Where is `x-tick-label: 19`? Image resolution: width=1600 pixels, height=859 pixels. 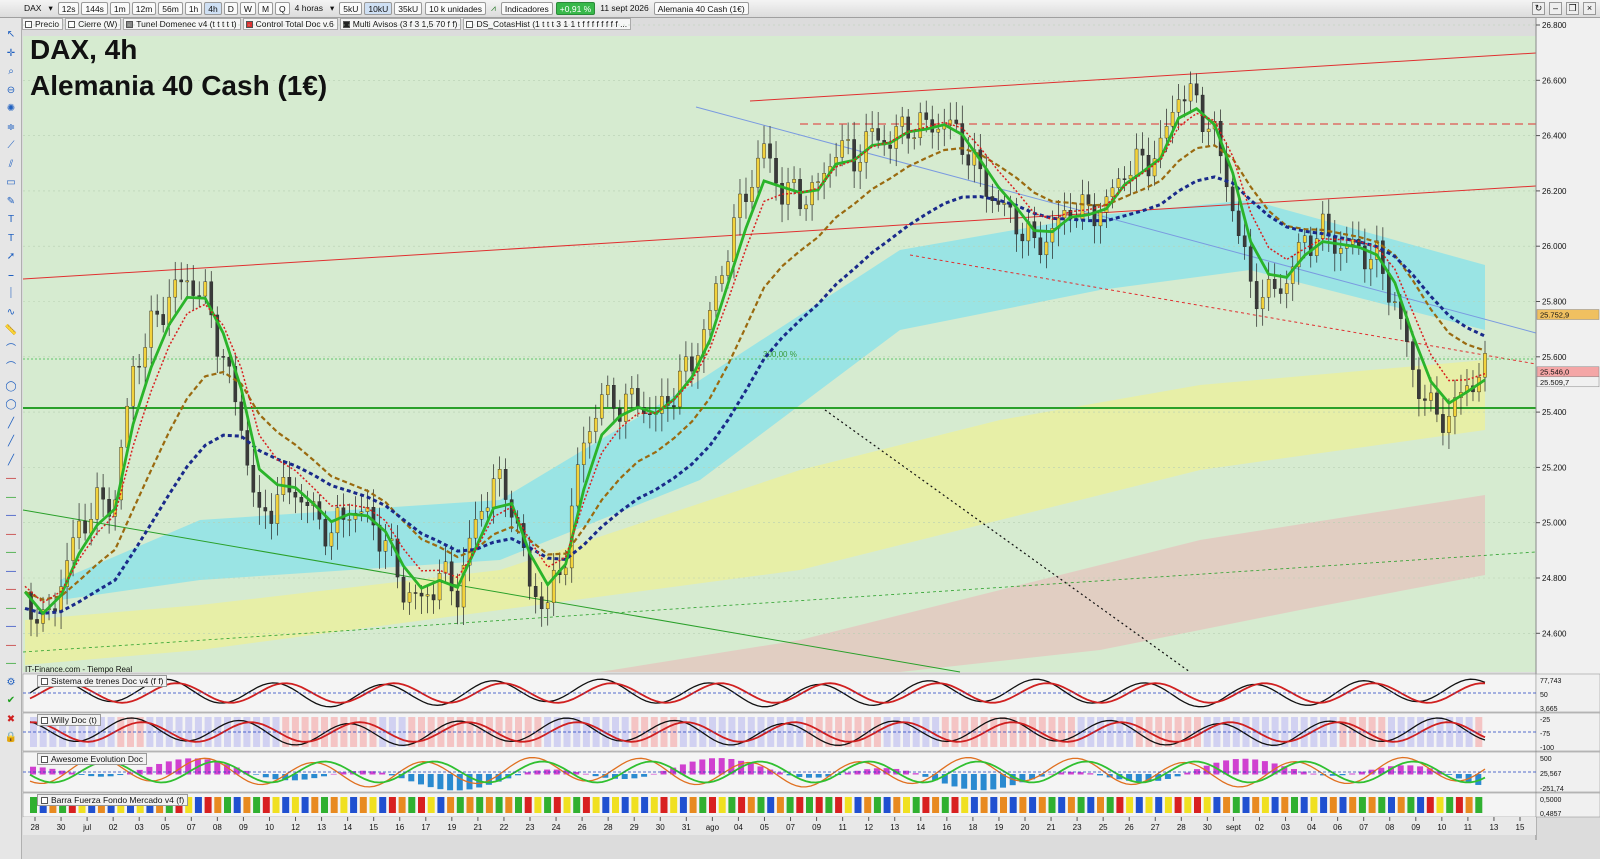 x-tick-label: 19 is located at coordinates (998, 827).